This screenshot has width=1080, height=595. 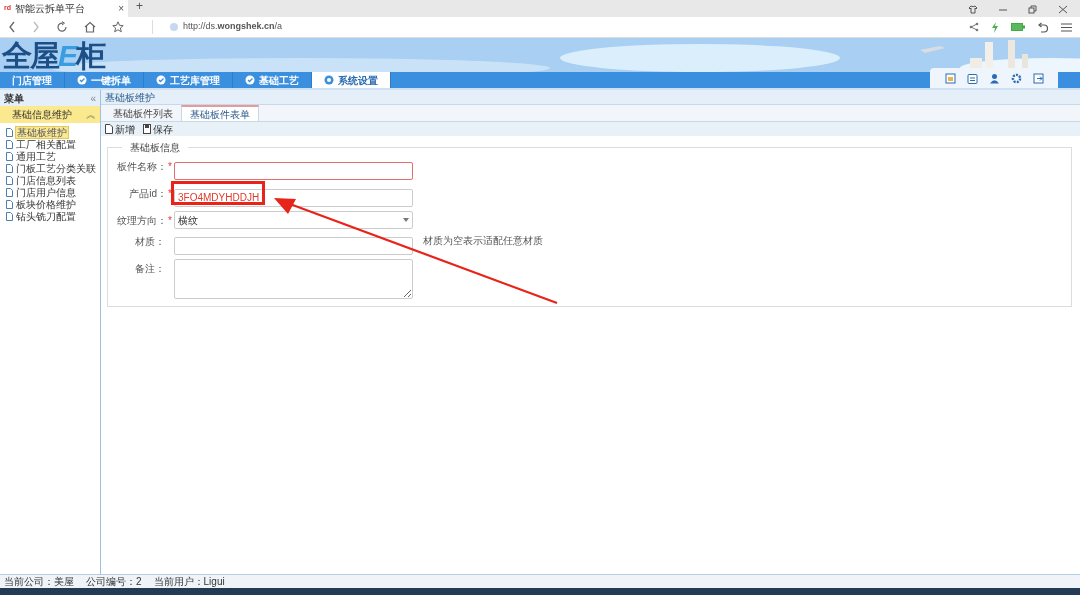 What do you see at coordinates (109, 129) in the screenshot?
I see `new-page-icon` at bounding box center [109, 129].